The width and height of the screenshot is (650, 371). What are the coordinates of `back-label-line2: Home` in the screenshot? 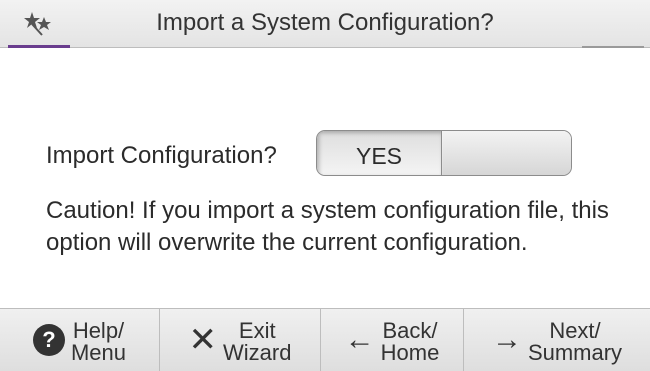 It's located at (410, 352).